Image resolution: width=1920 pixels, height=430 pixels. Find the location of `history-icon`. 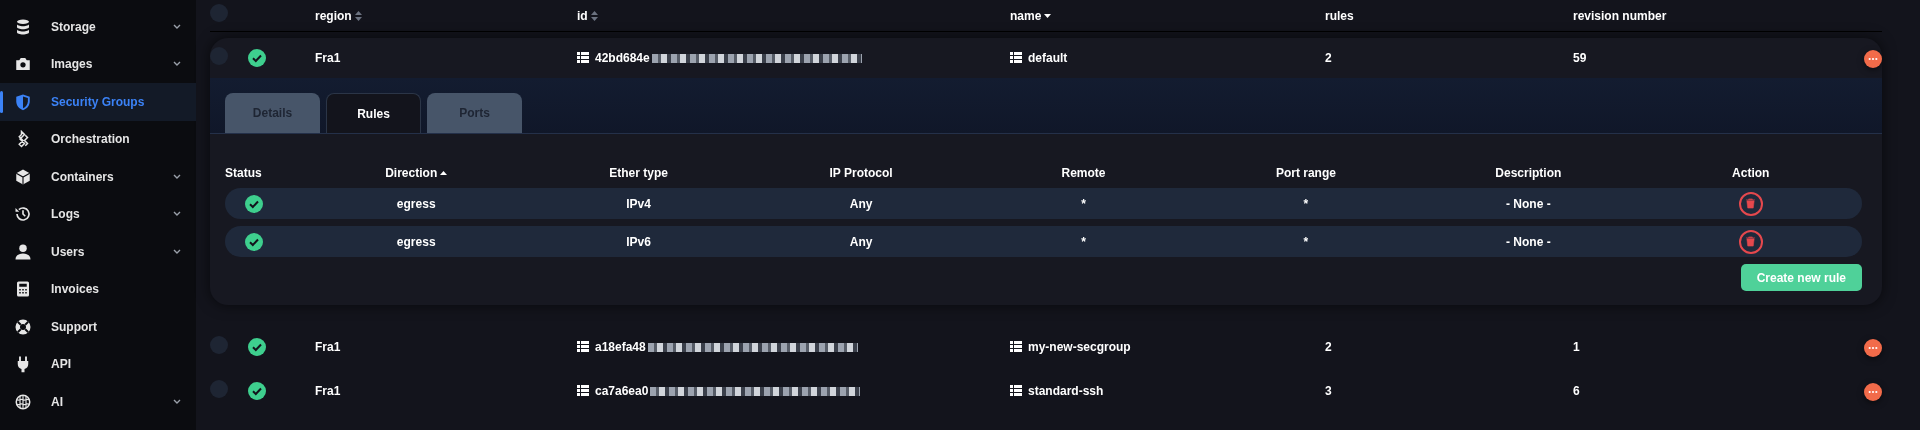

history-icon is located at coordinates (23, 214).